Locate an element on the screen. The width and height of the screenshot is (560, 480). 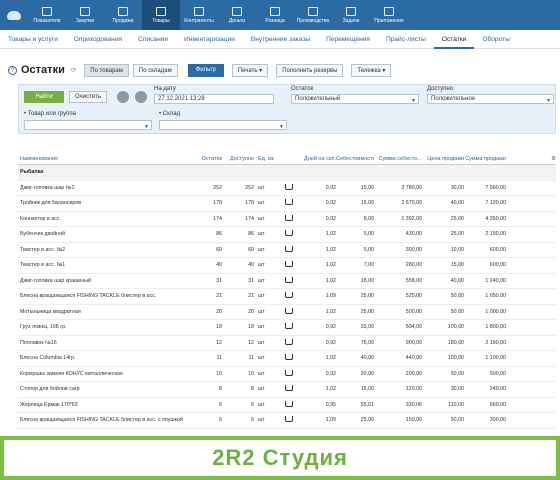
column-header: Дней на скл. is located at coordinates (320, 159).